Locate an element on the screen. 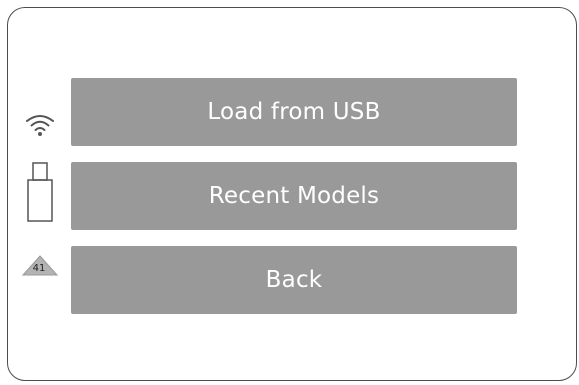 The image size is (579, 385). back-button: Back is located at coordinates (294, 280).